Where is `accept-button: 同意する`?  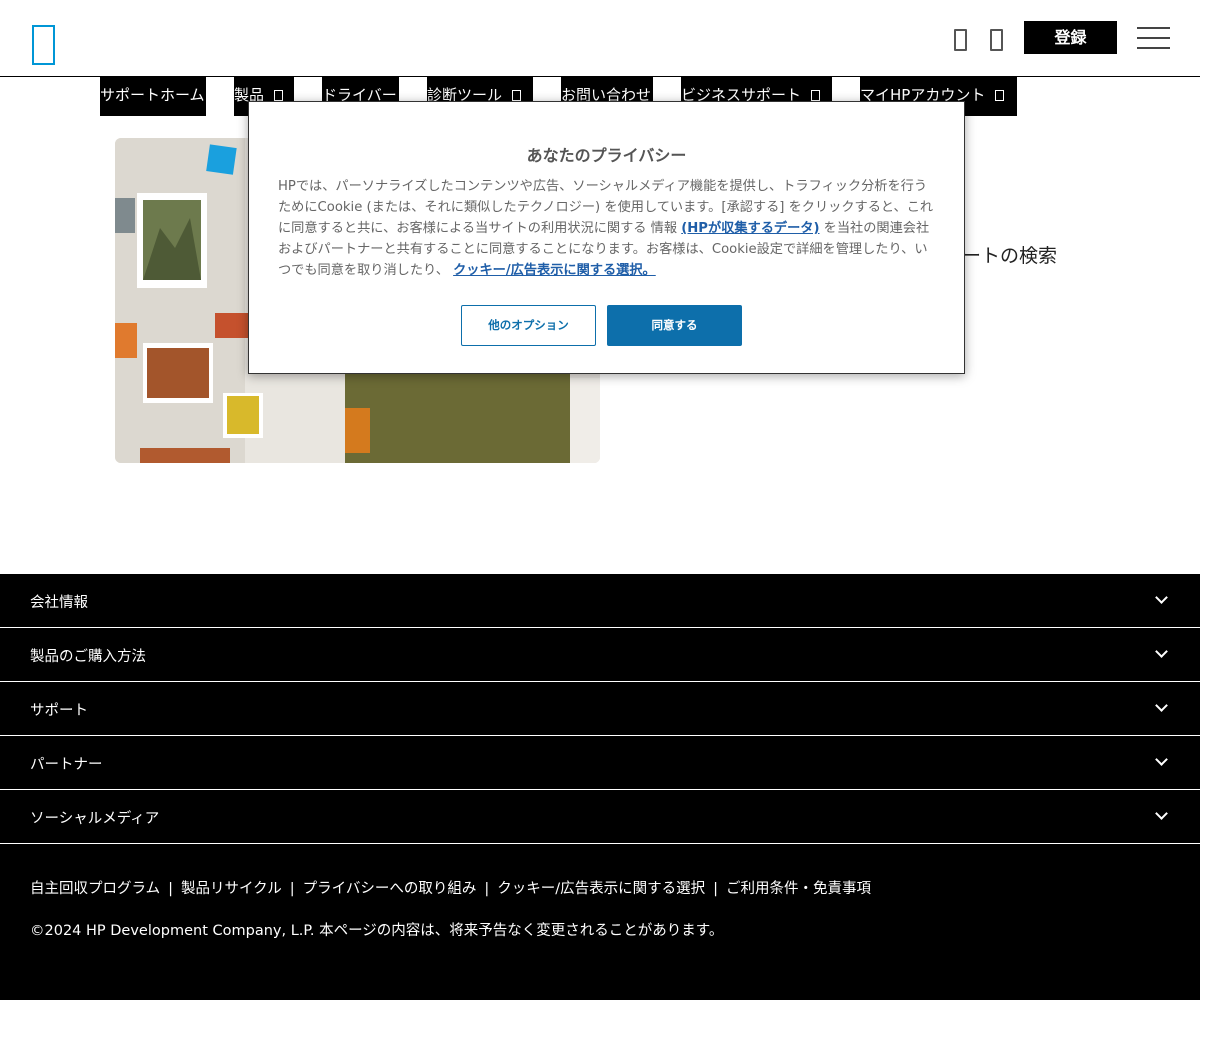
accept-button: 同意する is located at coordinates (674, 325).